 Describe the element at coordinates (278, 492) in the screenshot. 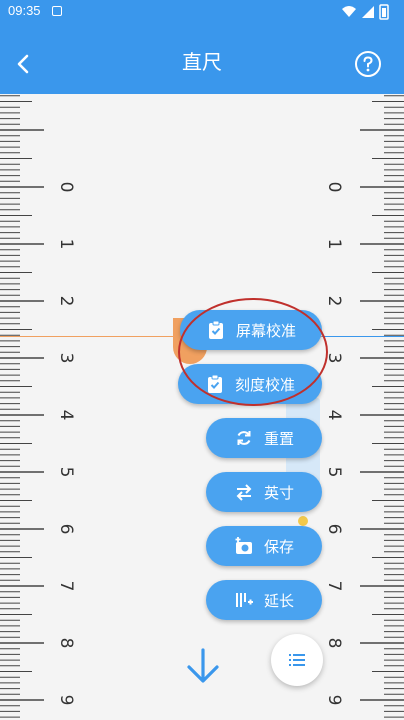

I see `inch-label: 英寸` at that location.